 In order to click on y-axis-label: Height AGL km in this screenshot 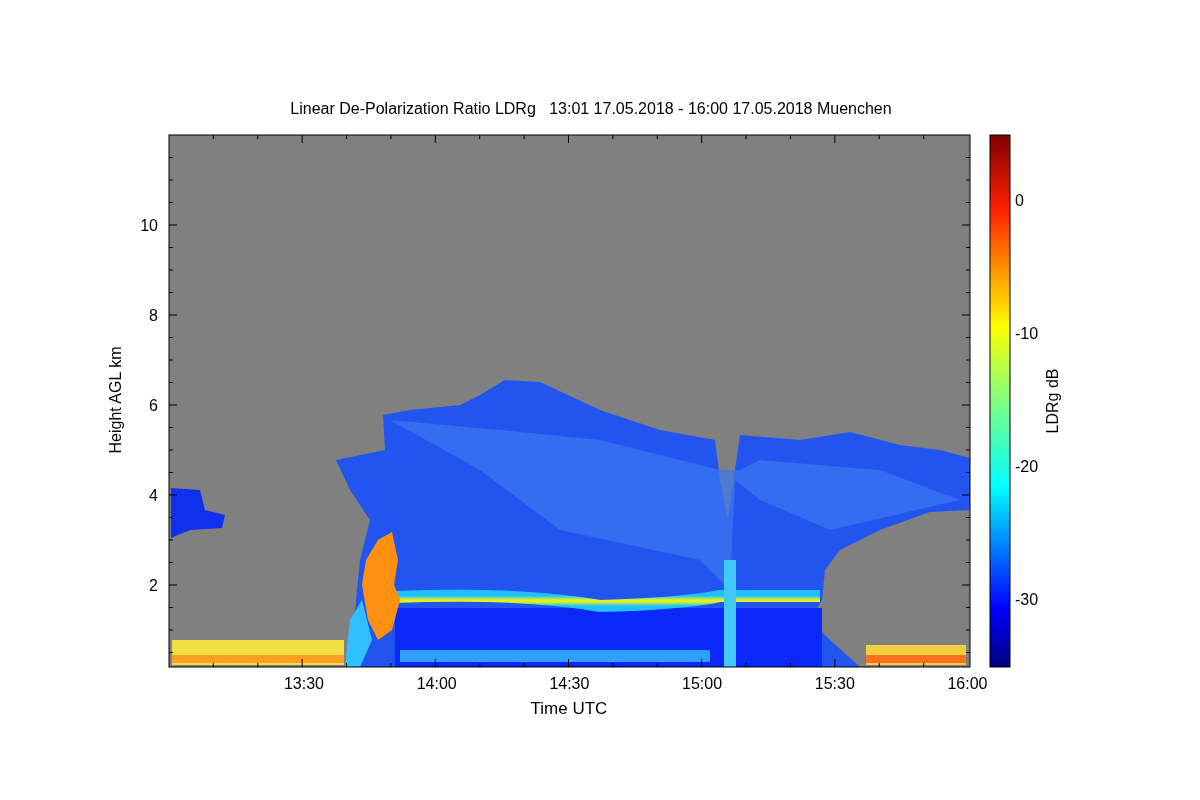, I will do `click(115, 400)`.